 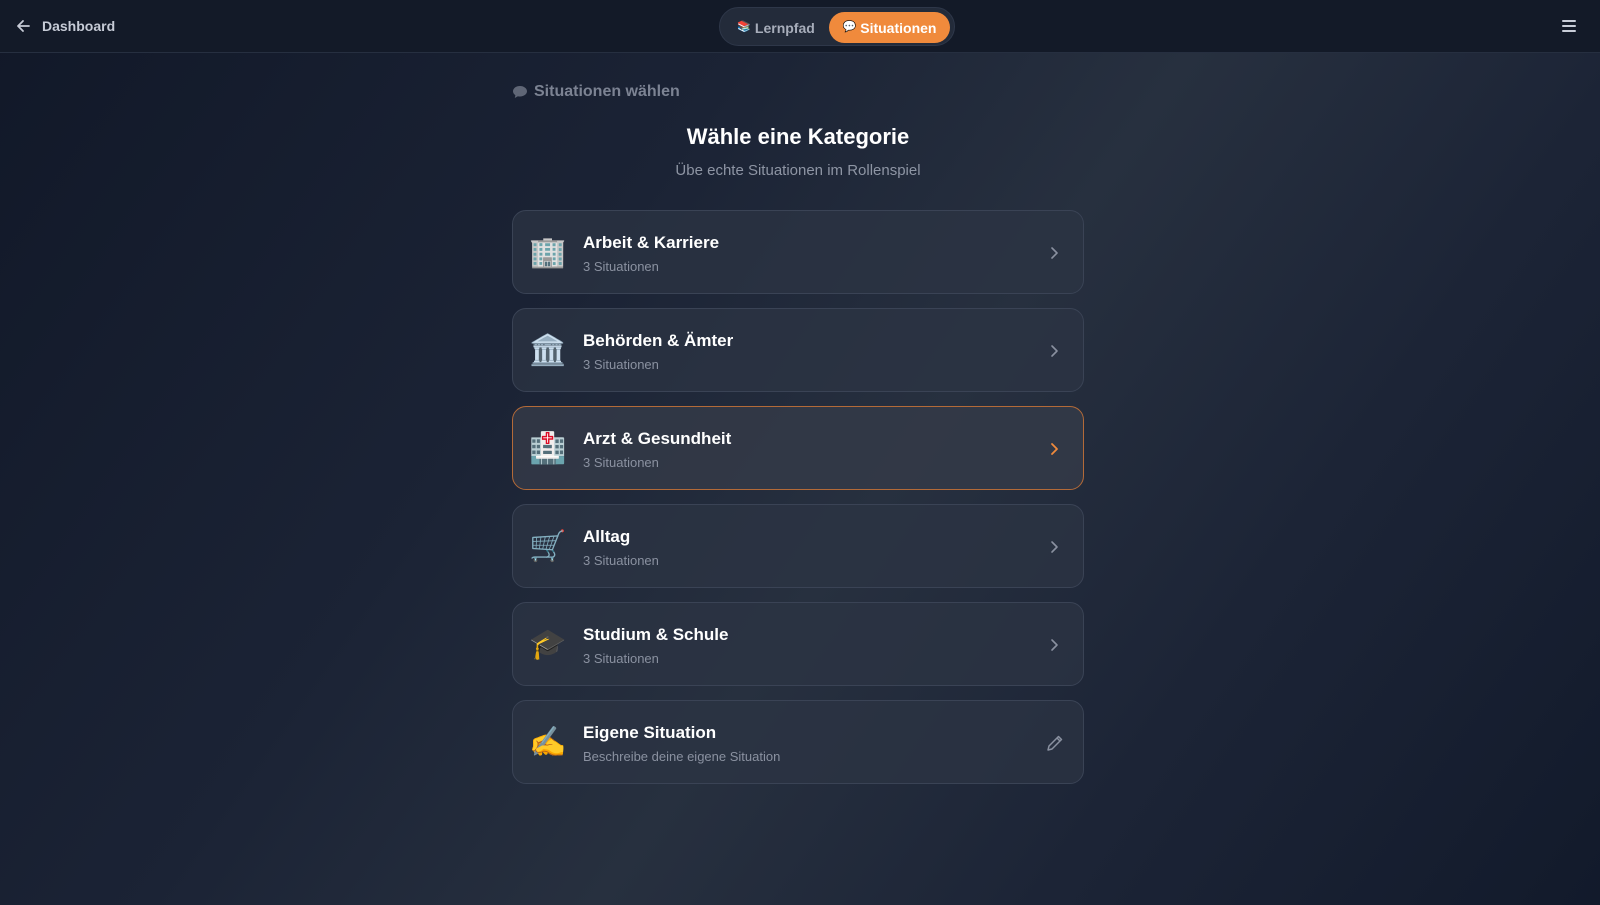 What do you see at coordinates (607, 91) in the screenshot?
I see `breadcrumb-label: Situationen wählen` at bounding box center [607, 91].